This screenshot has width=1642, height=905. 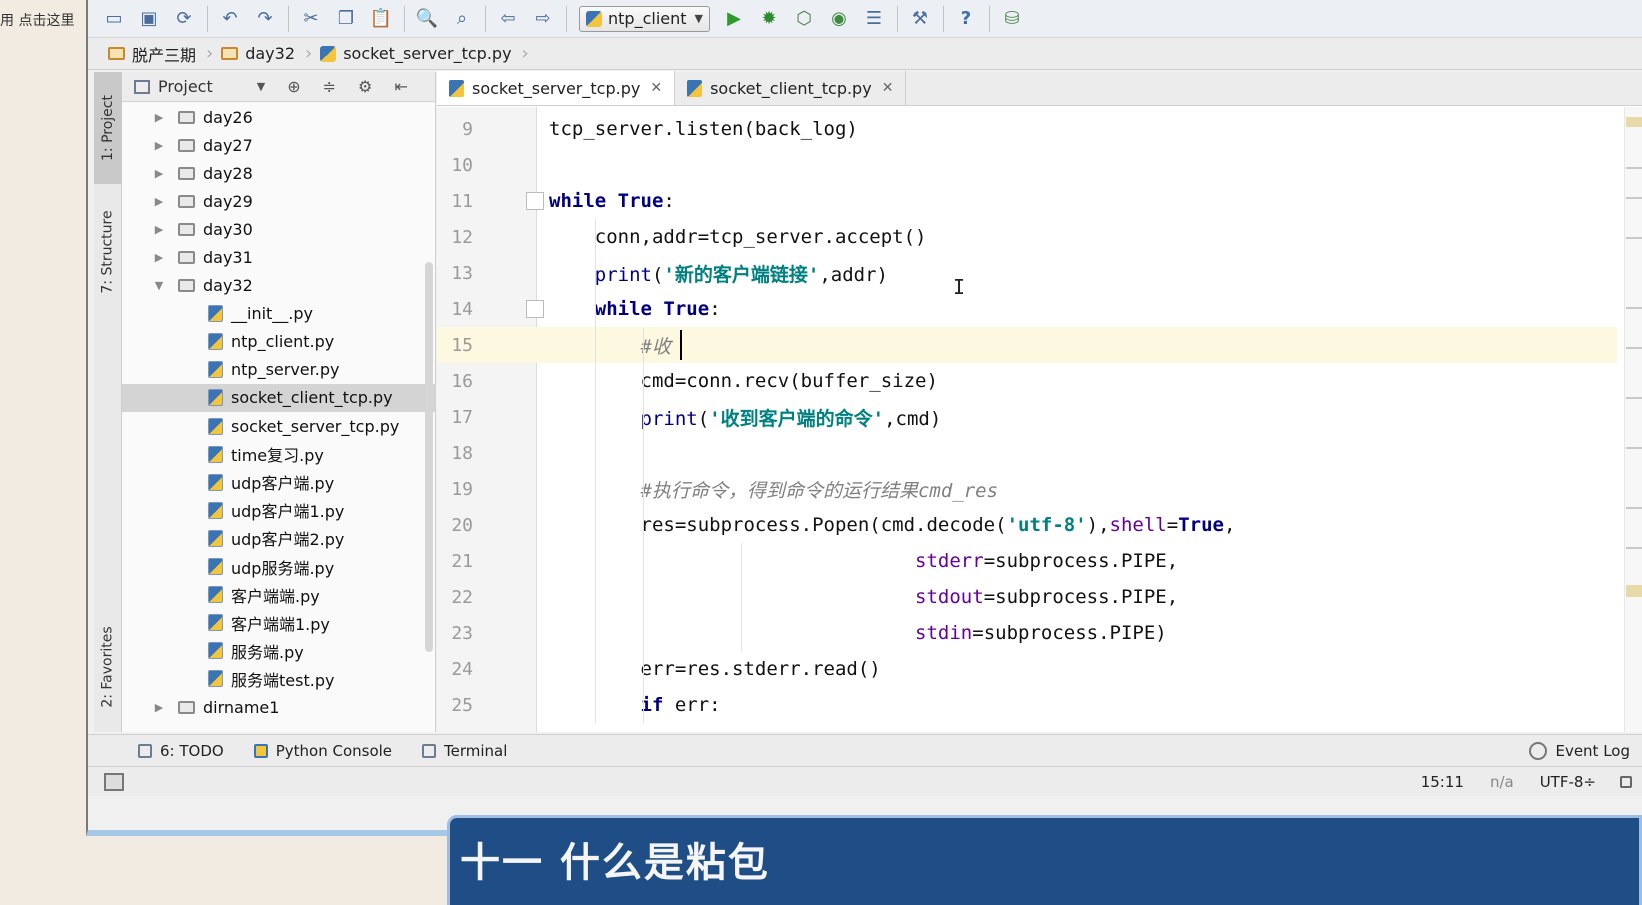 I want to click on editor-tab-socket-server: socket_server_tcp.py ✕, so click(x=556, y=88).